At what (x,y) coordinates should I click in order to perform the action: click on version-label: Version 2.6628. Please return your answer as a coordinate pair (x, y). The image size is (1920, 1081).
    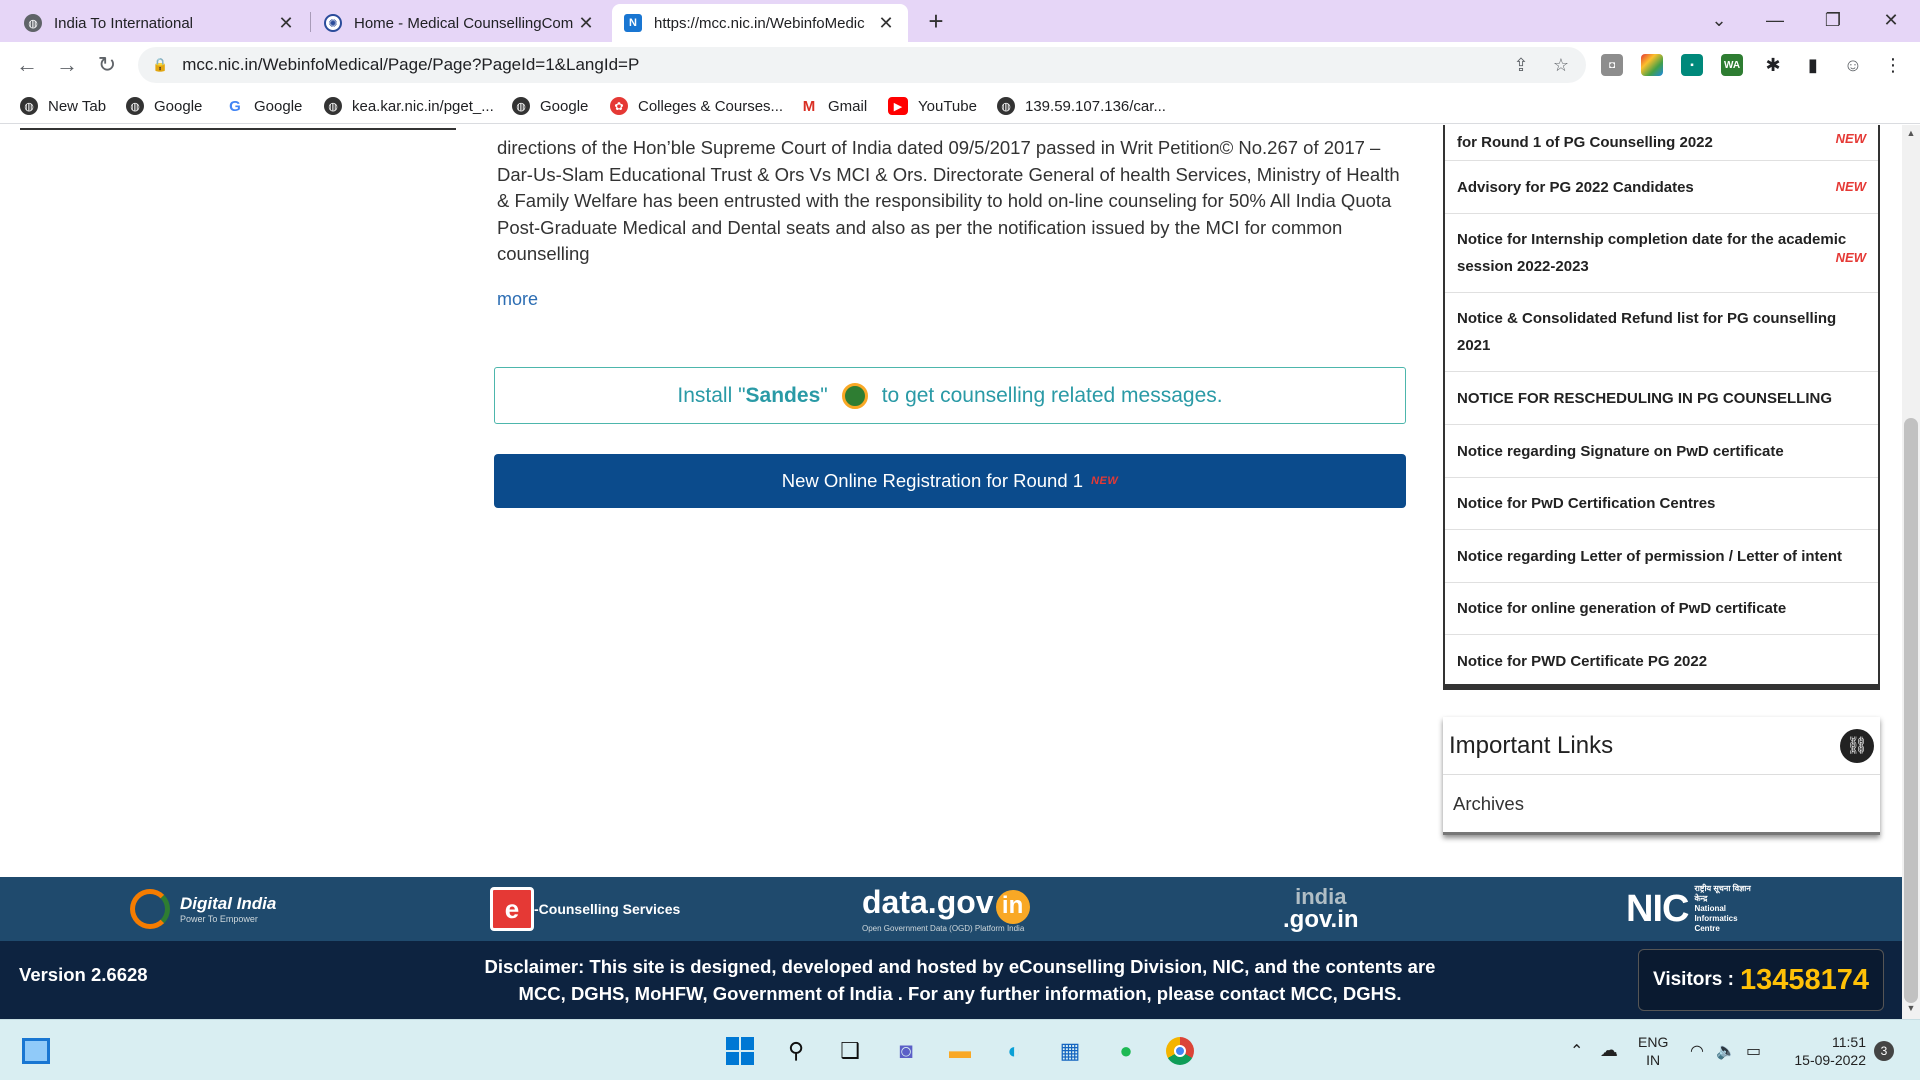
    Looking at the image, I should click on (83, 974).